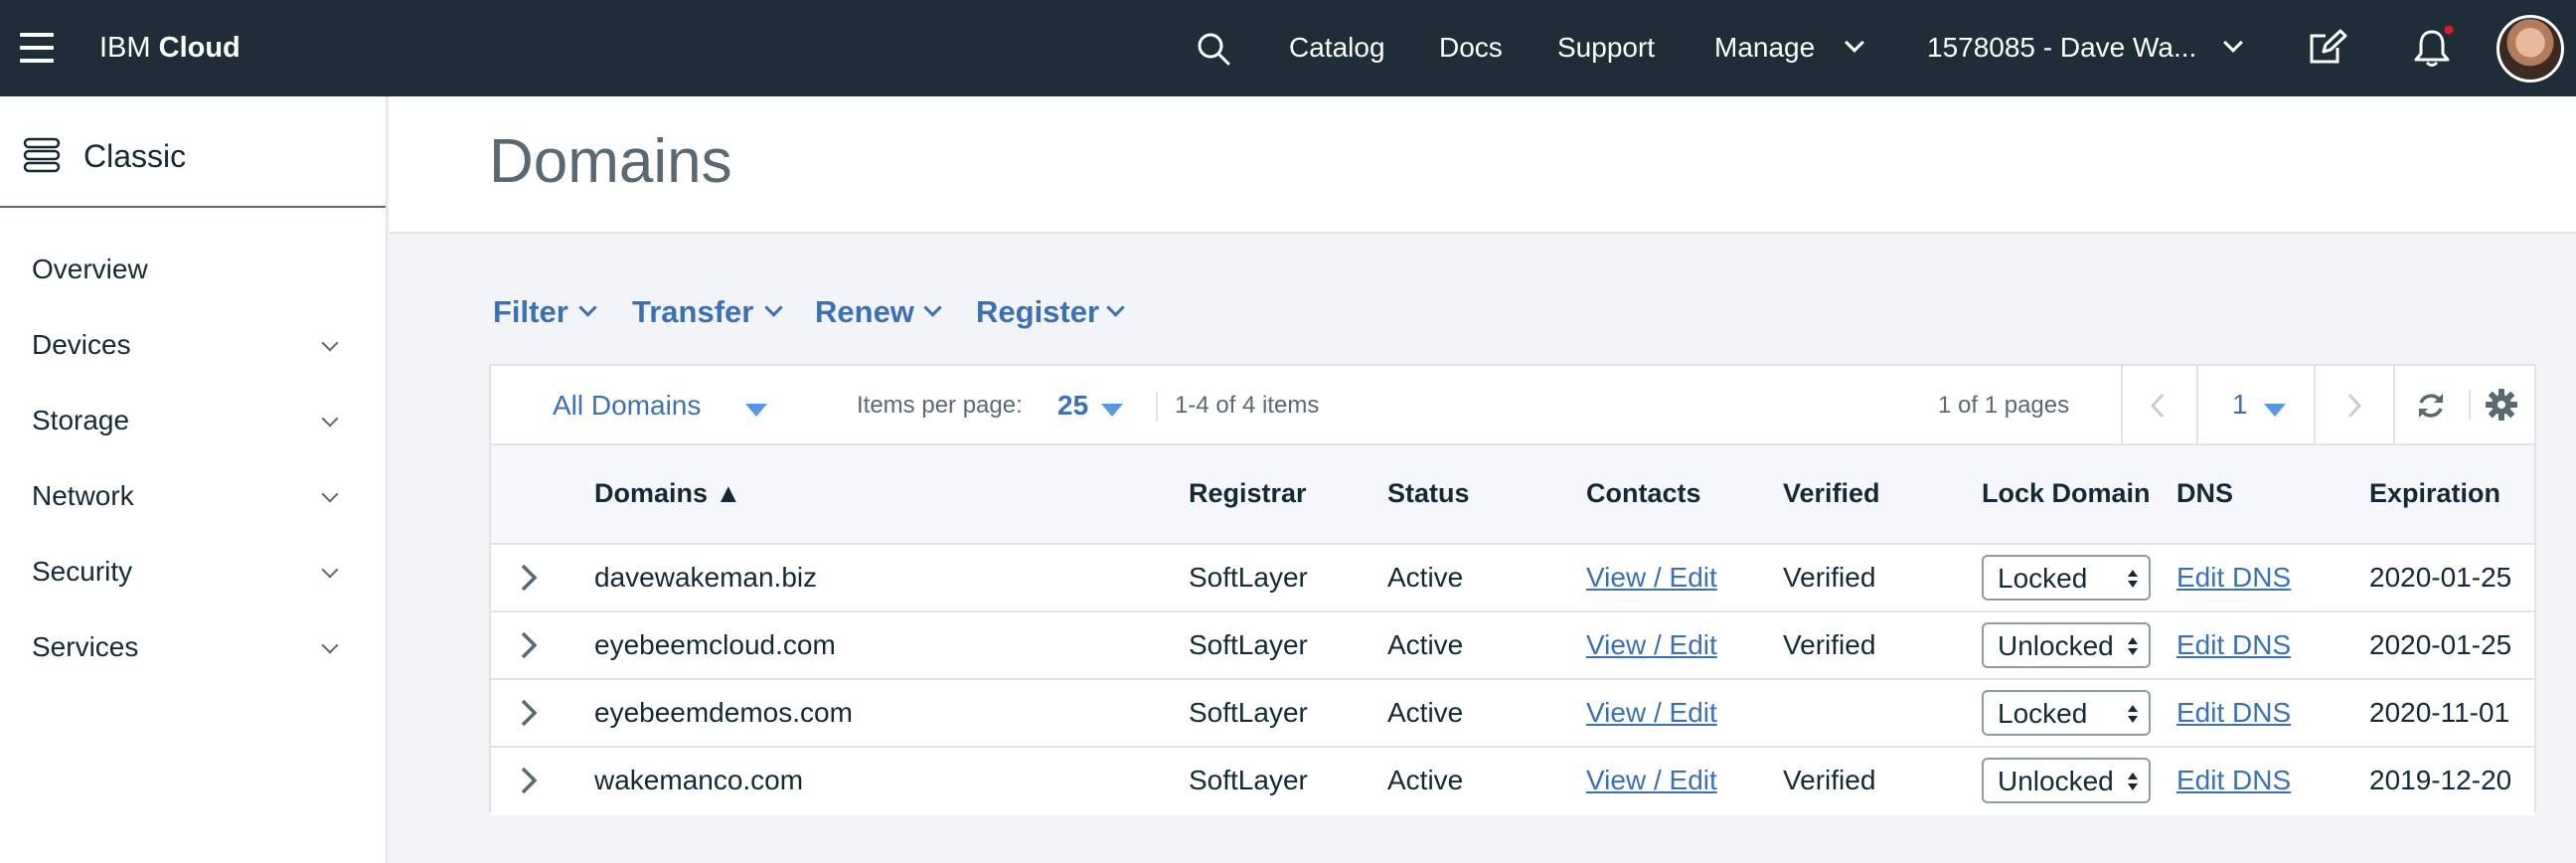  What do you see at coordinates (42, 155) in the screenshot?
I see `stack-icon` at bounding box center [42, 155].